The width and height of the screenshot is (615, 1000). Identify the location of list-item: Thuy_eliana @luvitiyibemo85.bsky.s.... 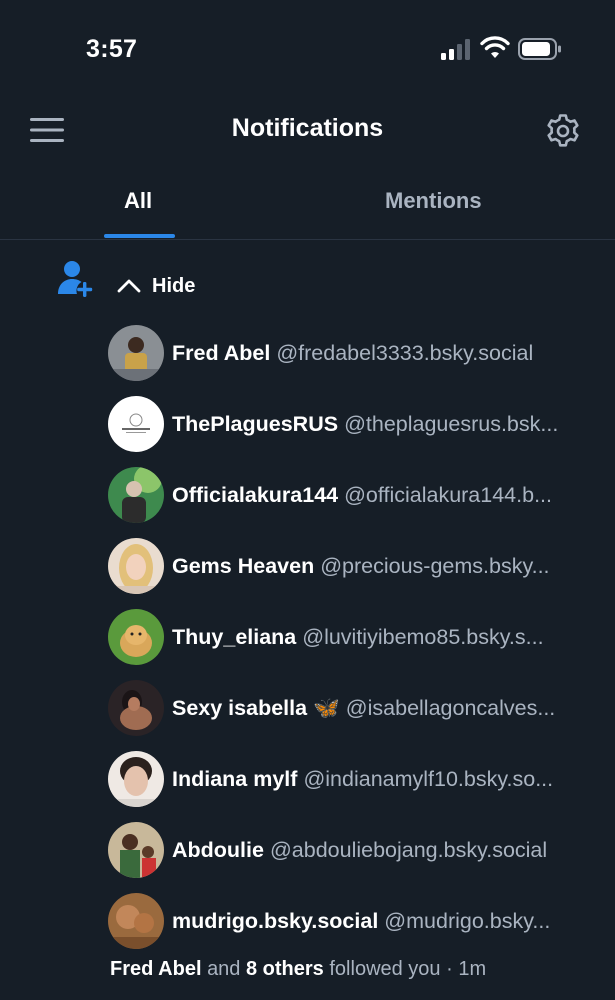
(358, 637).